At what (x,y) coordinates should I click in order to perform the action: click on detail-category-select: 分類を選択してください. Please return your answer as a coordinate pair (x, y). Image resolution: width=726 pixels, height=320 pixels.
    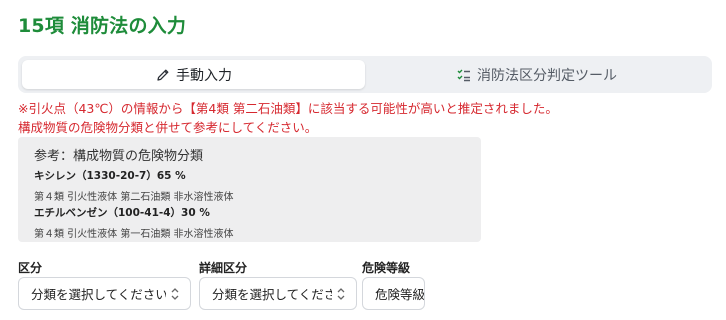
    Looking at the image, I should click on (278, 293).